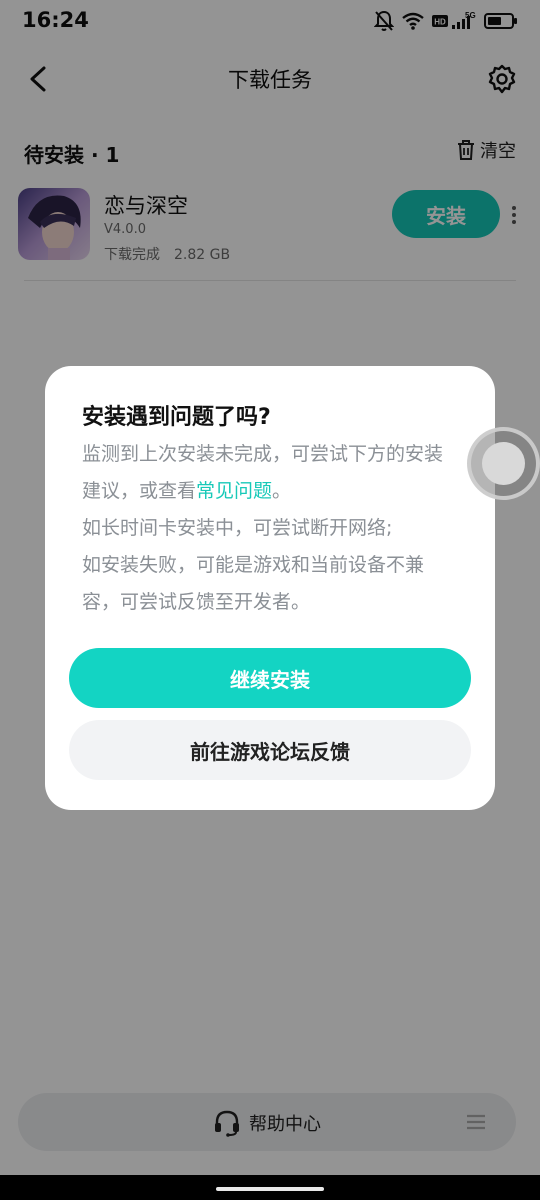 The image size is (540, 1200). Describe the element at coordinates (237, 528) in the screenshot. I see `dialog-paragraph-2: 如长时间卡安装中，可尝试断开网络;` at that location.